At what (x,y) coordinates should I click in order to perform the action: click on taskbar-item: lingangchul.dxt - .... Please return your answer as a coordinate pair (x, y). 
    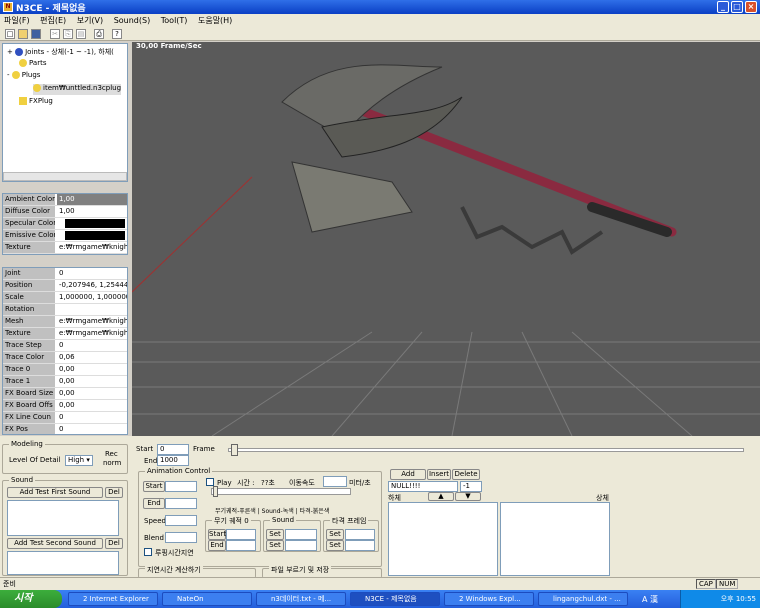
    Looking at the image, I should click on (583, 599).